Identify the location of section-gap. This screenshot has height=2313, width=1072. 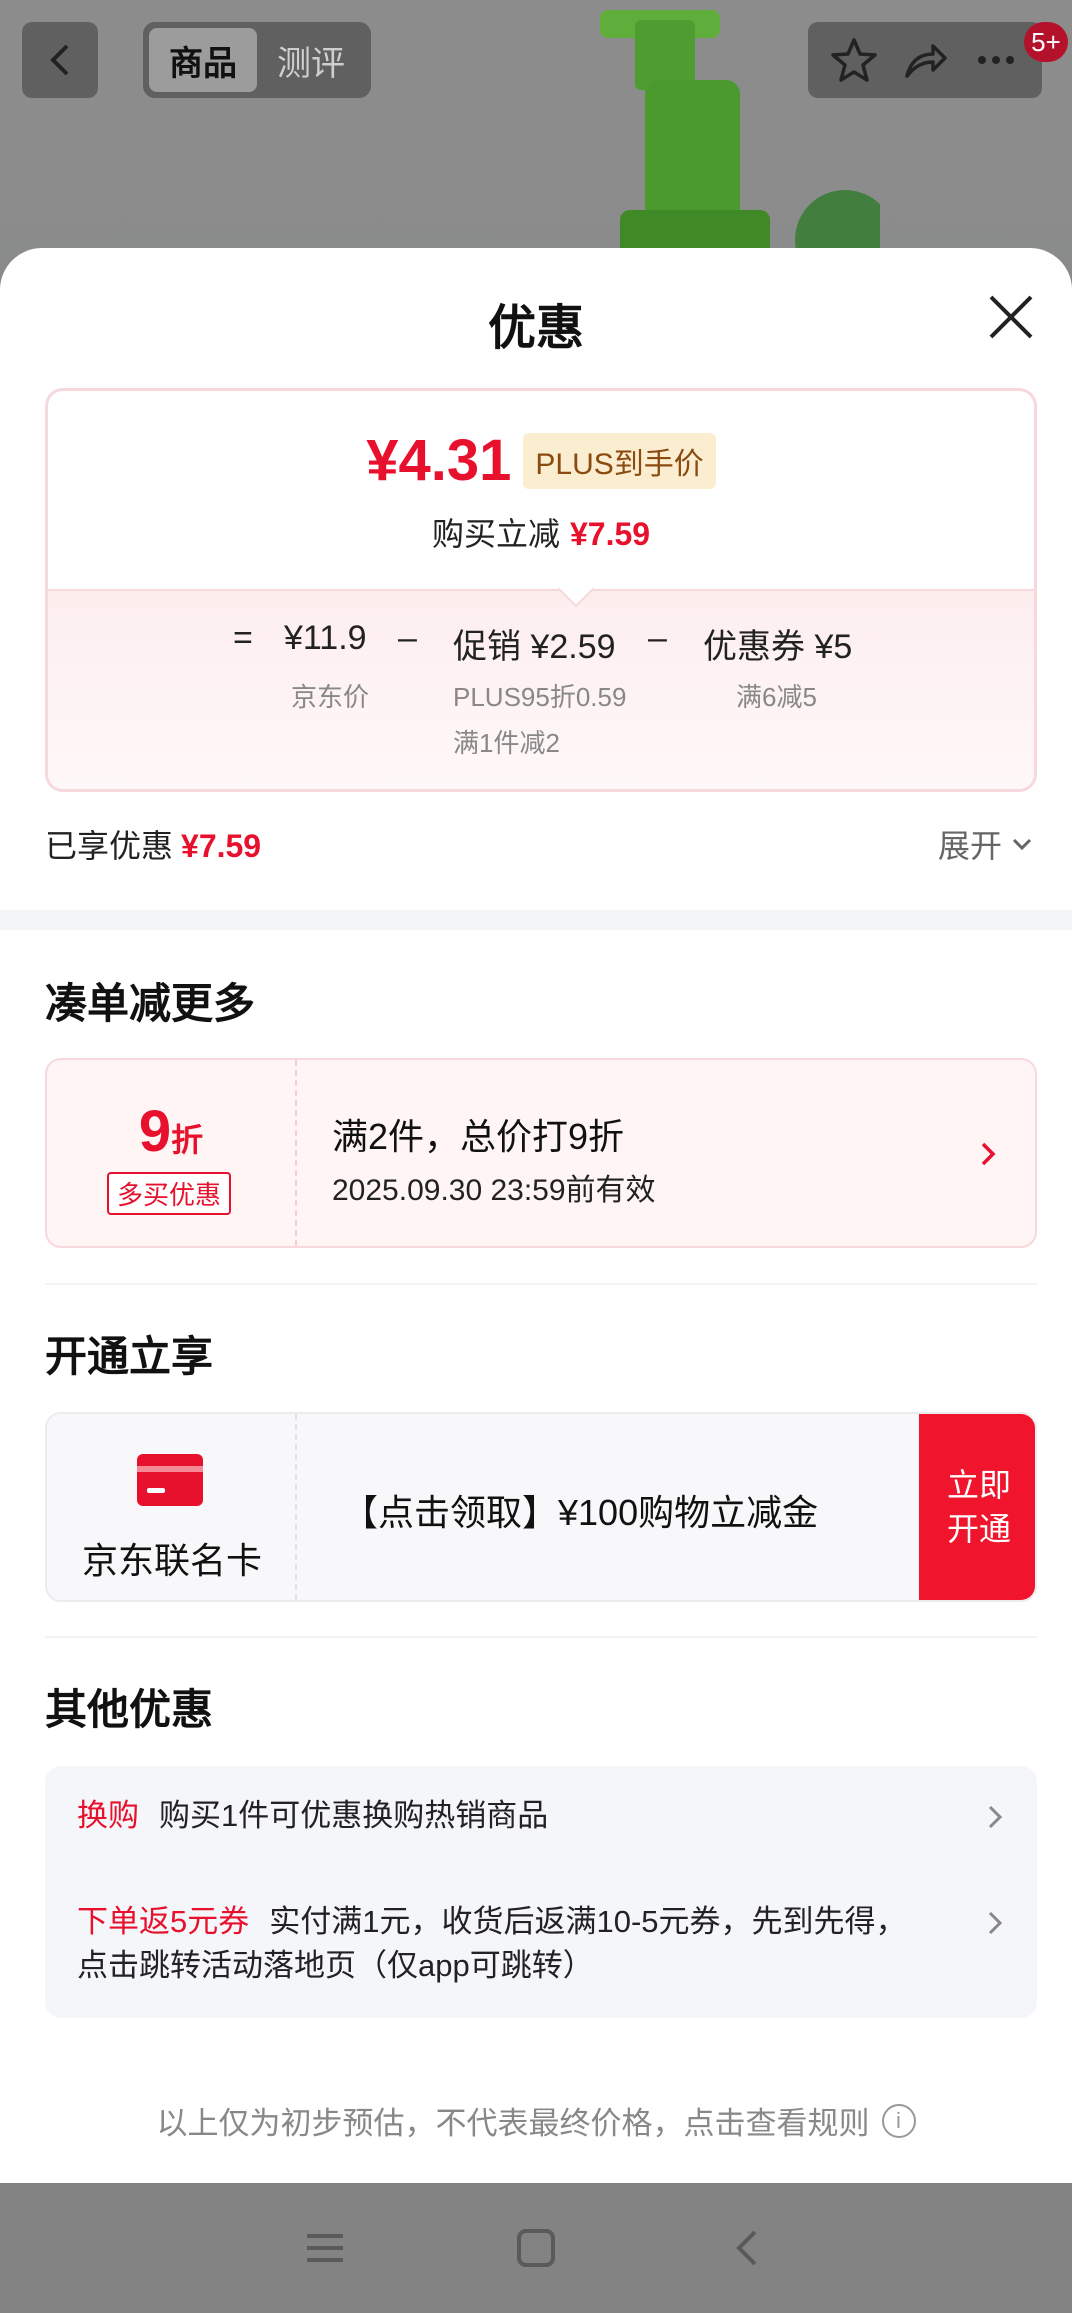
(536, 920).